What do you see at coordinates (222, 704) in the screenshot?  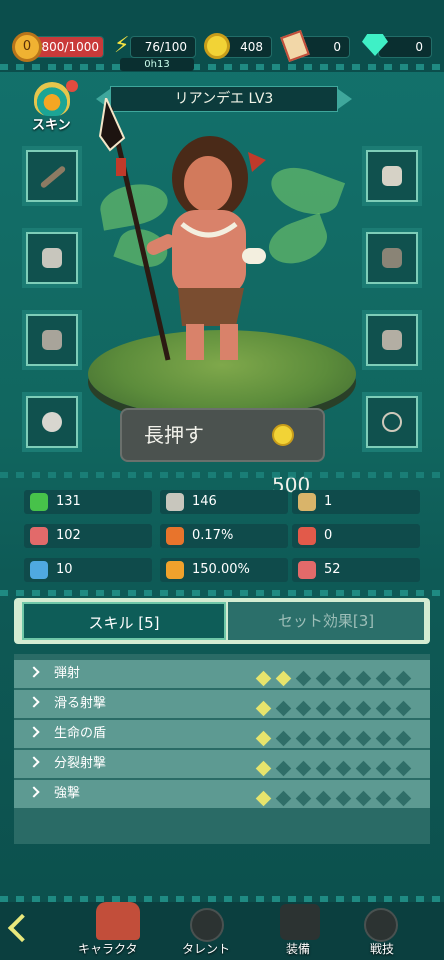 I see `skill-row: 滑る射撃` at bounding box center [222, 704].